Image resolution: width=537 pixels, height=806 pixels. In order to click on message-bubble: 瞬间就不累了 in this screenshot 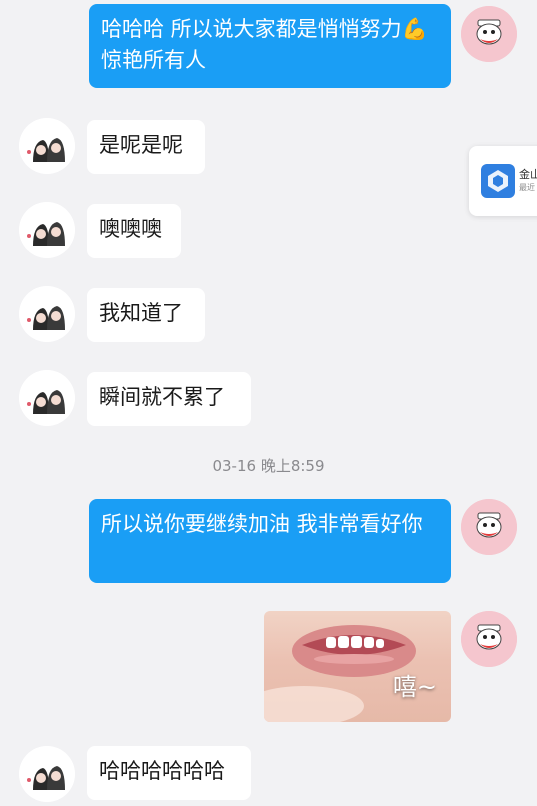, I will do `click(169, 399)`.